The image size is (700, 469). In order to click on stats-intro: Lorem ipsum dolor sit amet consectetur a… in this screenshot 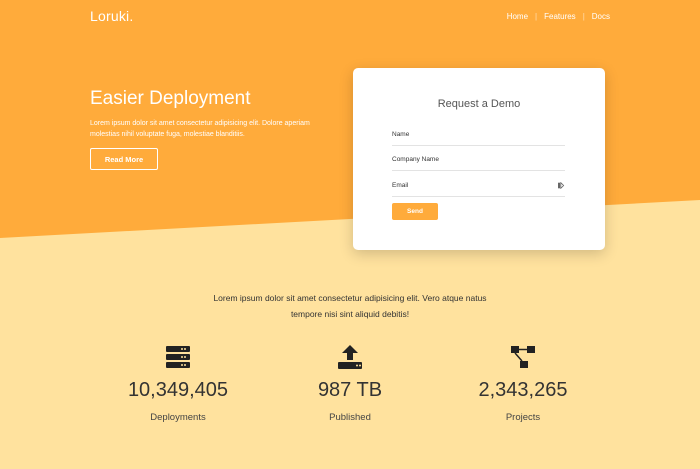, I will do `click(350, 306)`.